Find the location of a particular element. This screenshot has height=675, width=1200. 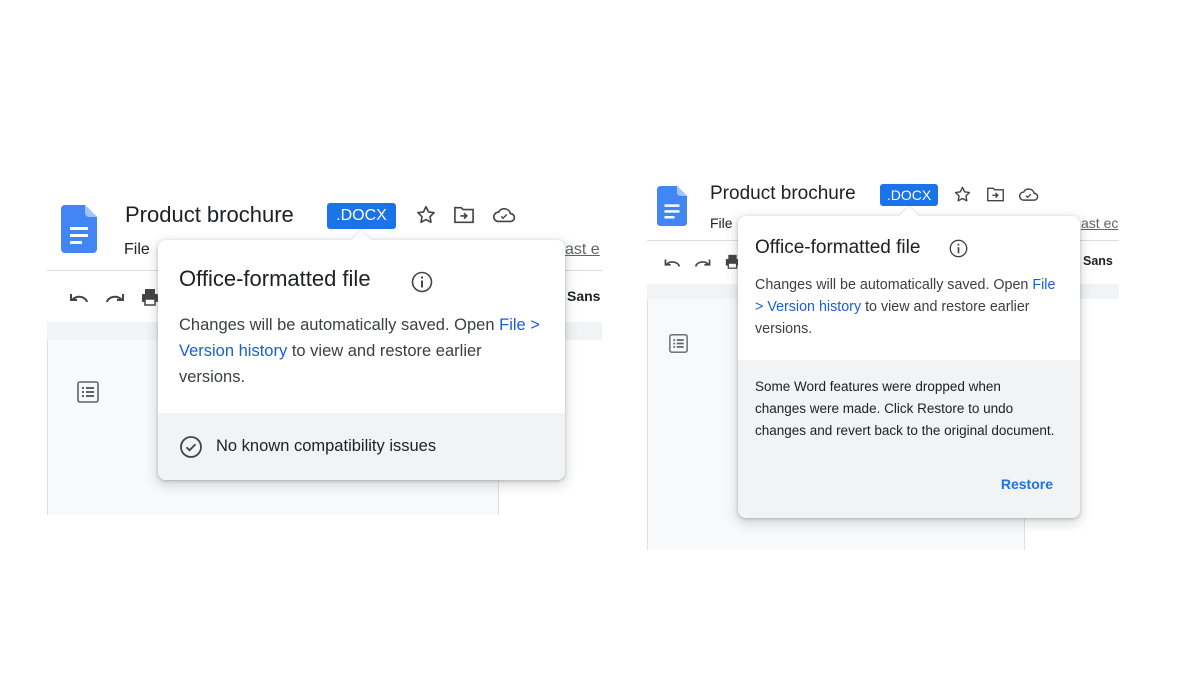

compatibility-status: No known compatibility issues is located at coordinates (326, 446).